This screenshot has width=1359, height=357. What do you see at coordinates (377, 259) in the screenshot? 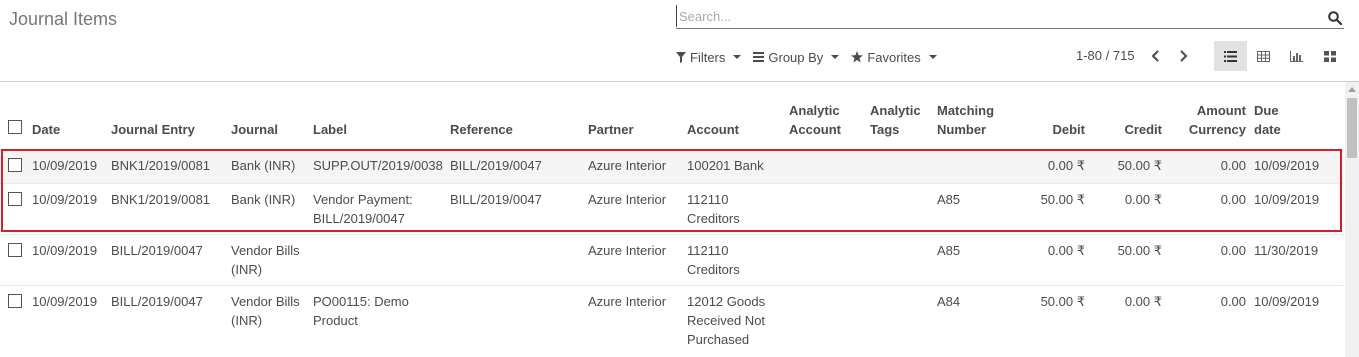
I see `cell-label` at bounding box center [377, 259].